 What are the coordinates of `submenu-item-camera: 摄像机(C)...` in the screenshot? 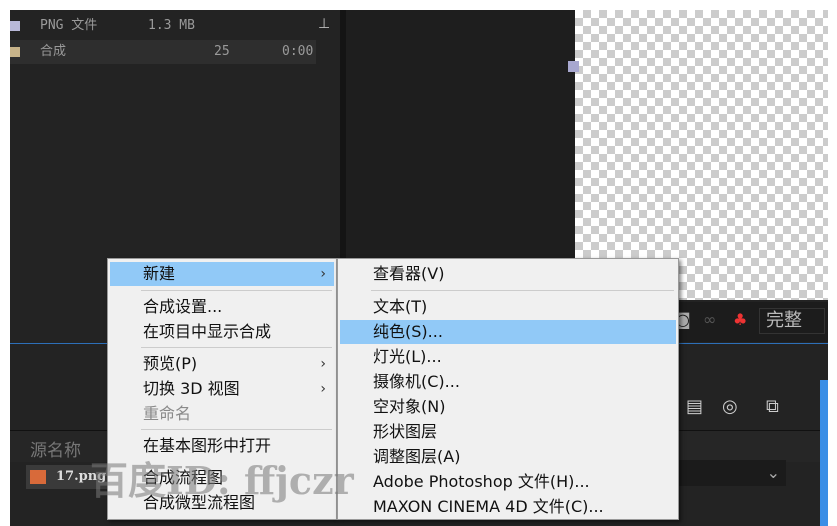 It's located at (508, 382).